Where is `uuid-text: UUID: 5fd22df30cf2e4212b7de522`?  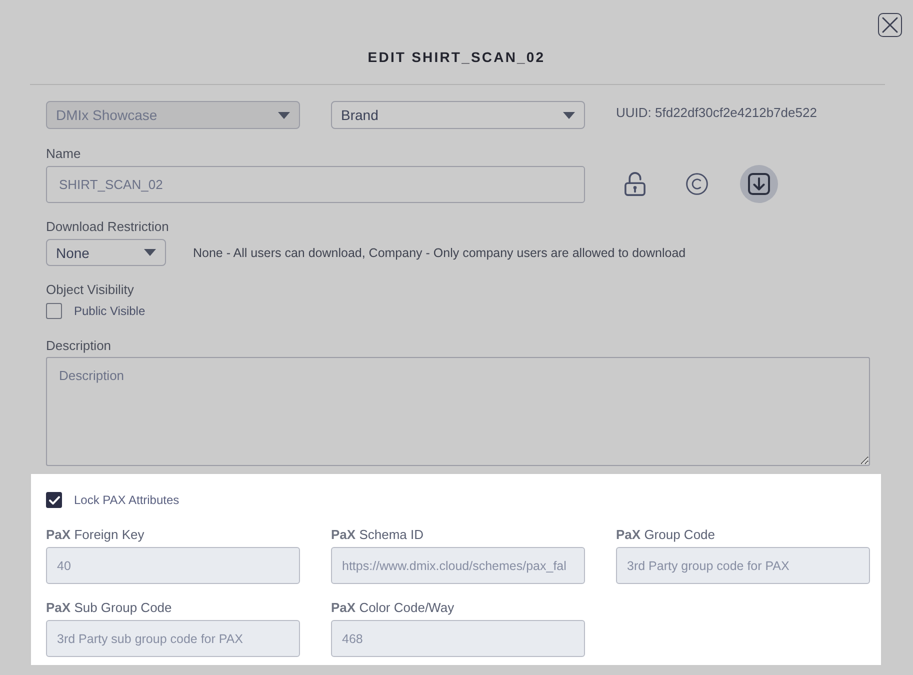
uuid-text: UUID: 5fd22df30cf2e4212b7de522 is located at coordinates (717, 113).